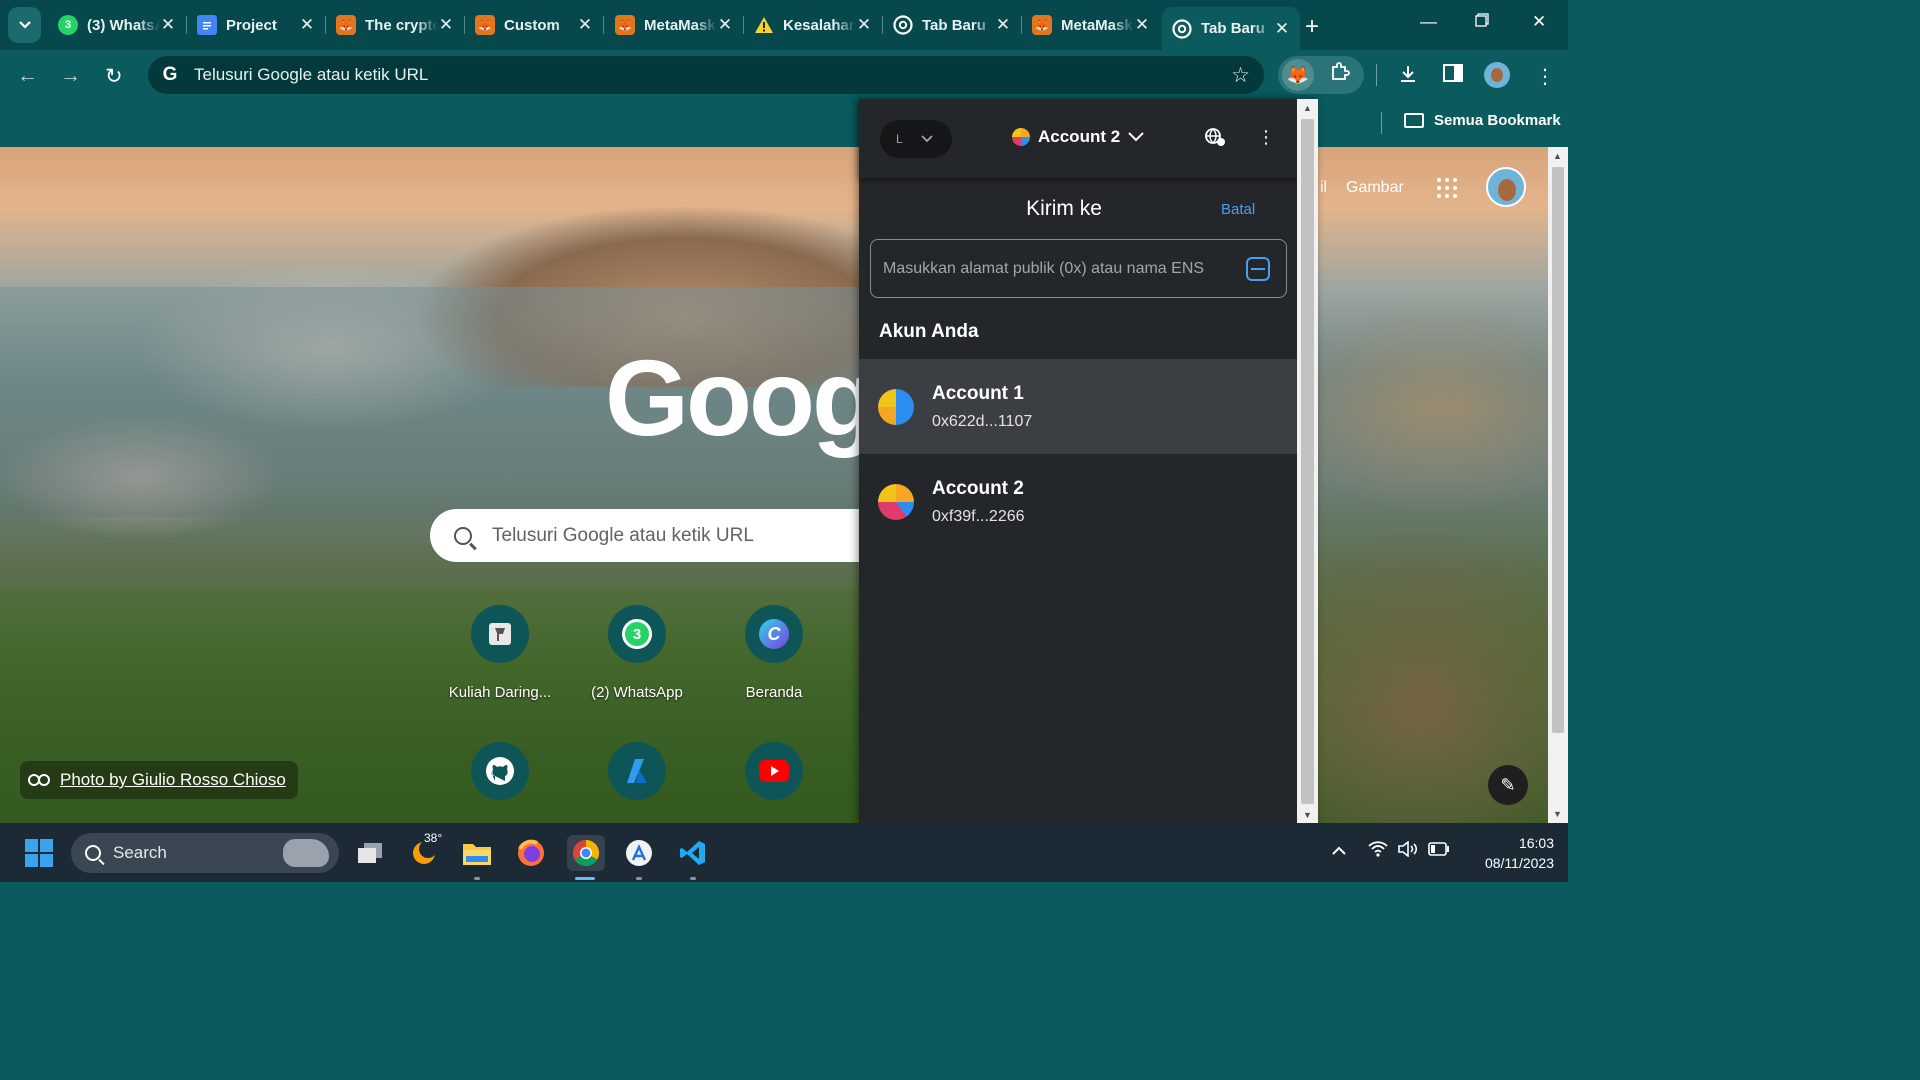  Describe the element at coordinates (1078, 501) in the screenshot. I see `account-row-2: Account 2 0xf39f...2266` at that location.